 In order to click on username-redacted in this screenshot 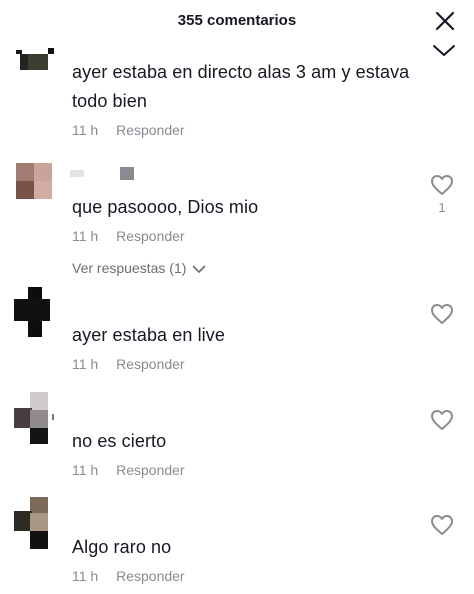, I will do `click(105, 174)`.